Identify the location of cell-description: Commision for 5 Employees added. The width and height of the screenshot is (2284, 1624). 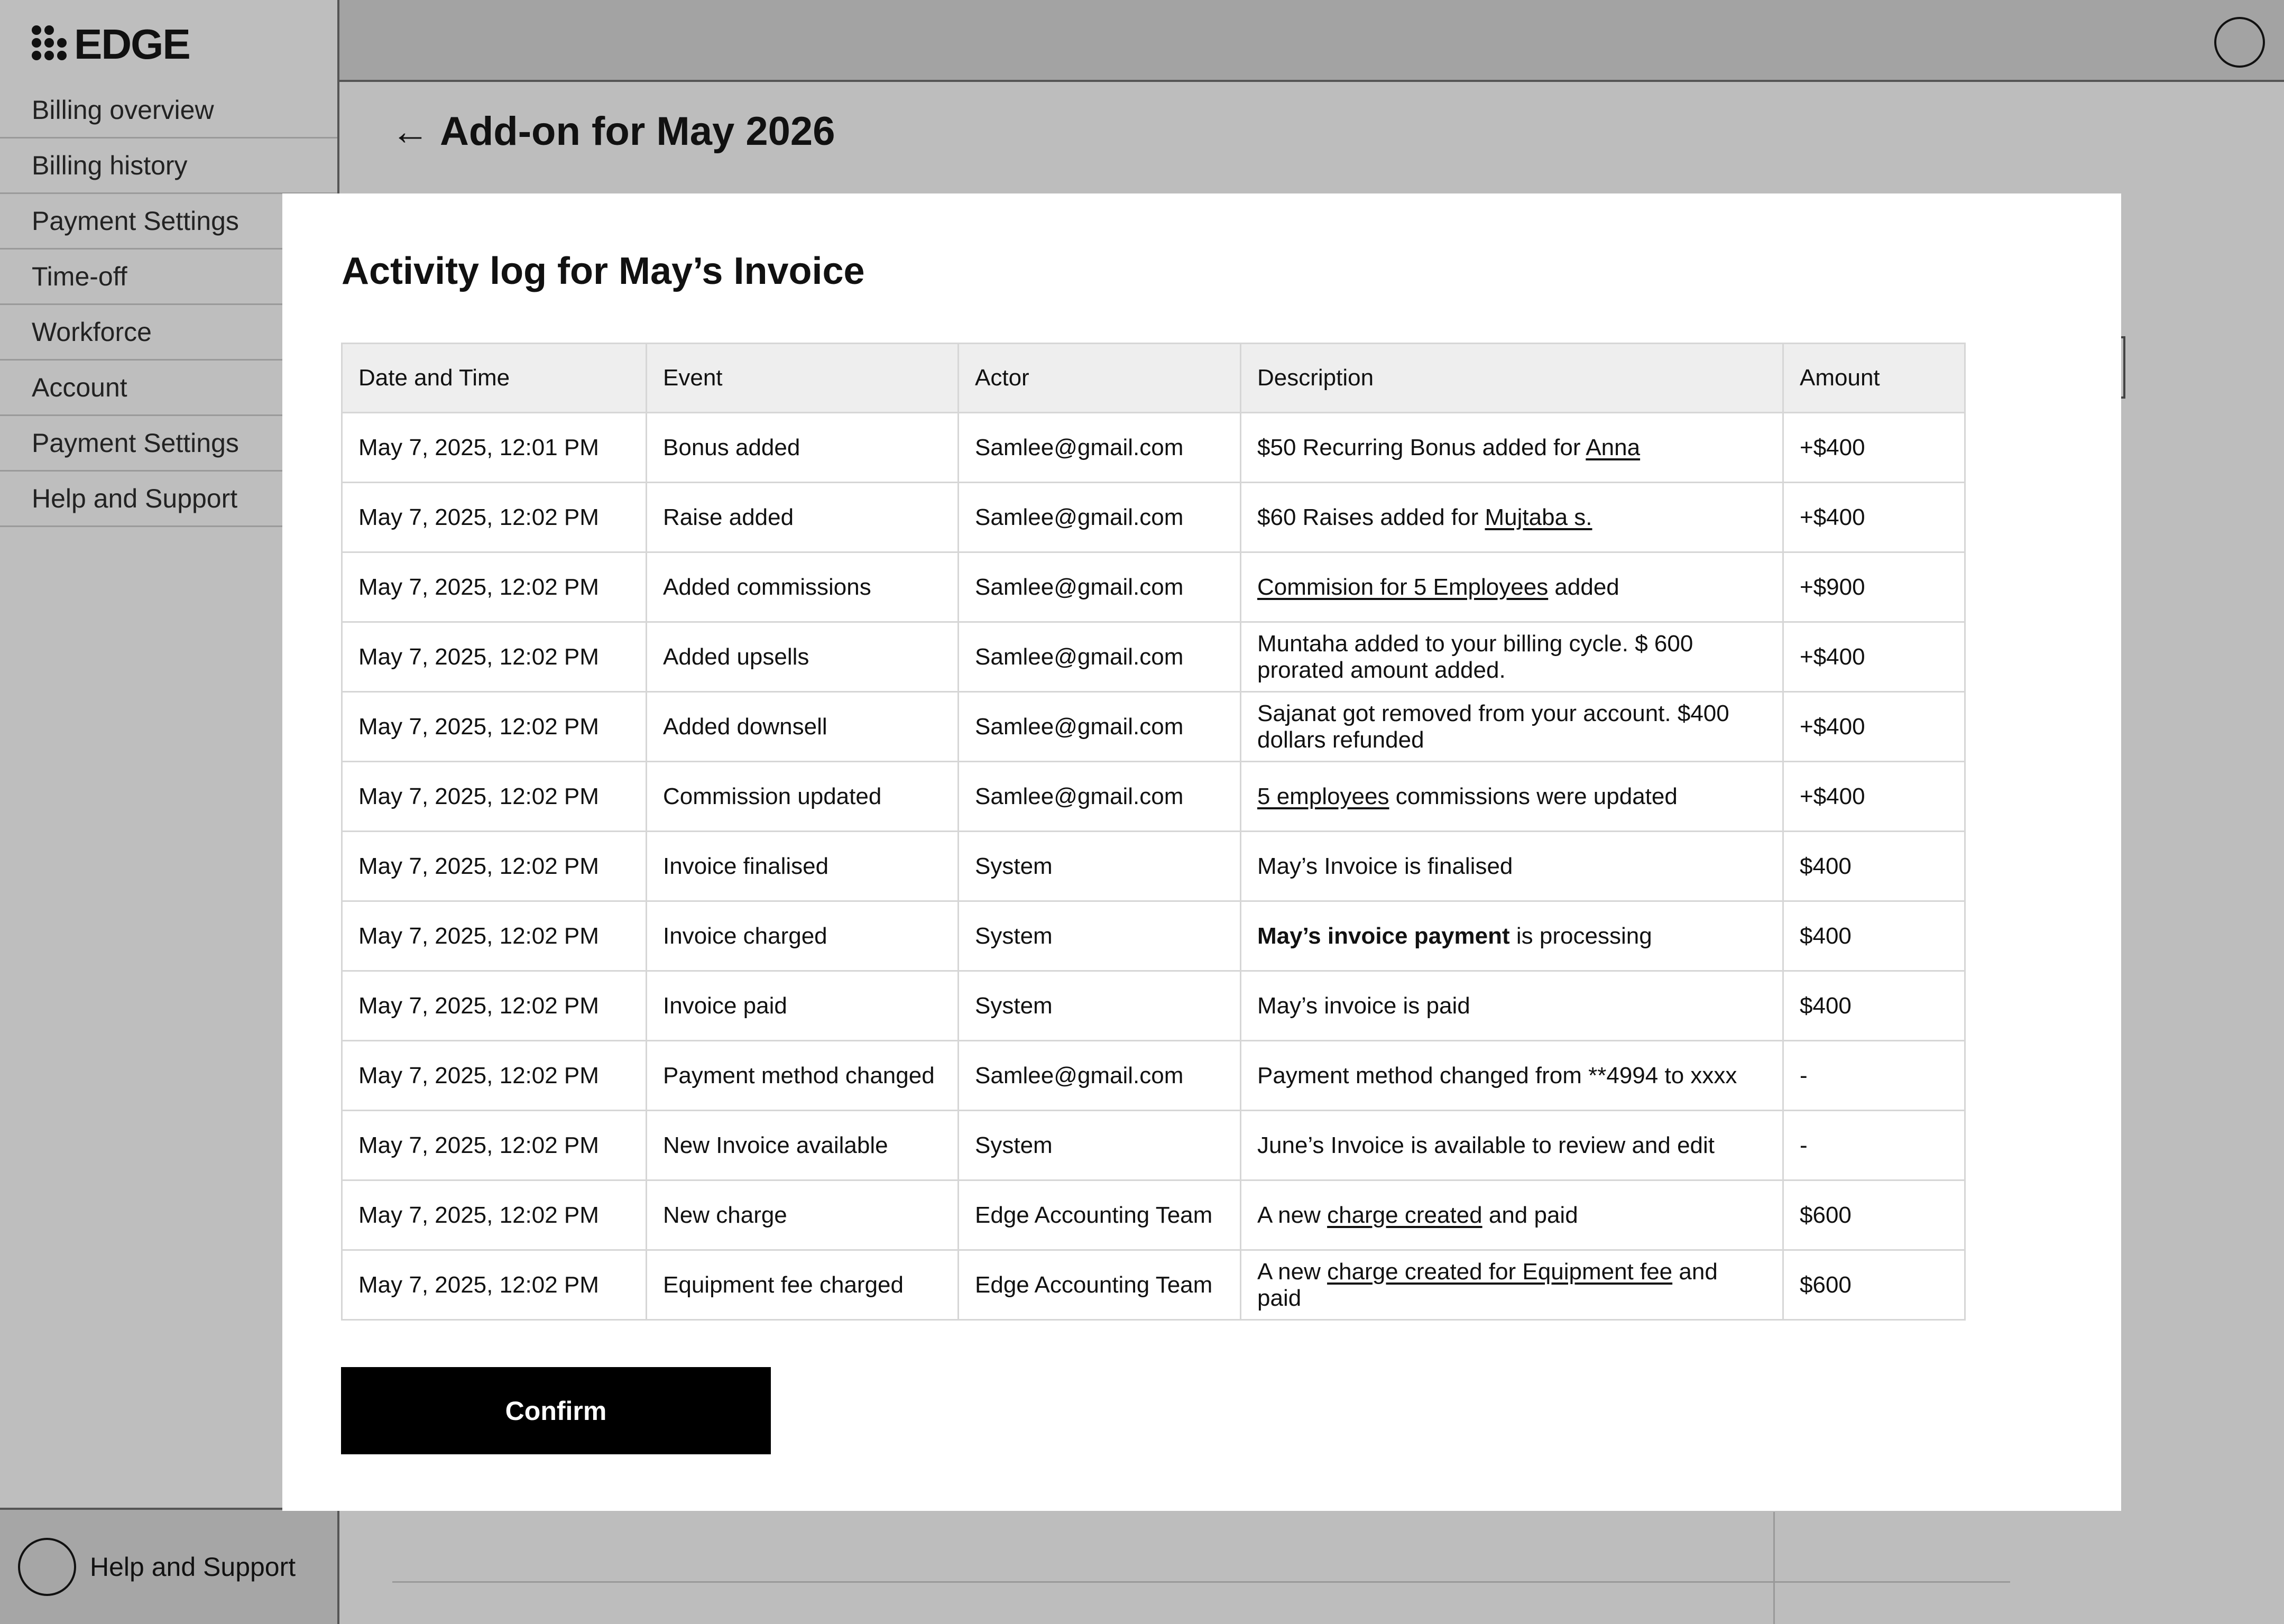
(1512, 587).